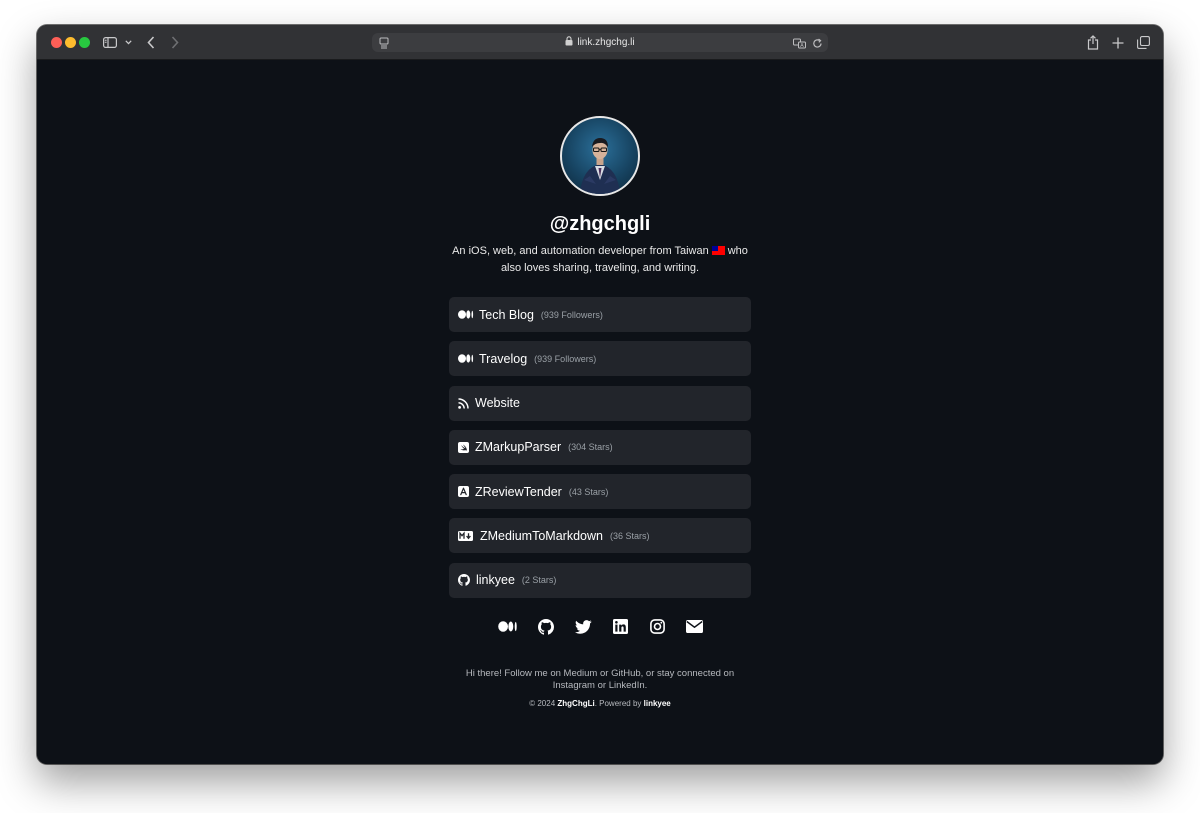  What do you see at coordinates (70, 42) in the screenshot?
I see `minimize-window-button` at bounding box center [70, 42].